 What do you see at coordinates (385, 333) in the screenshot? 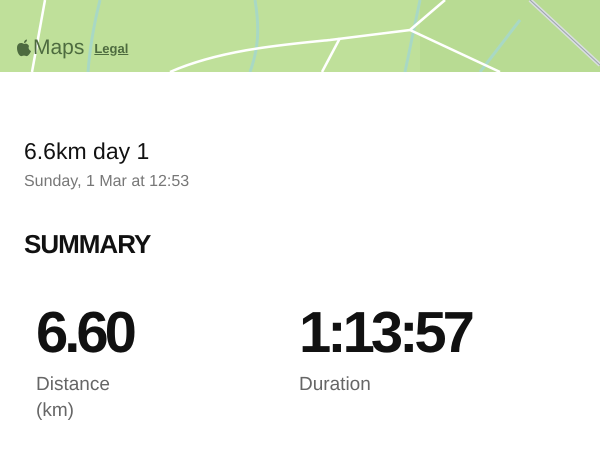
I see `stat-value: 1:13:57` at bounding box center [385, 333].